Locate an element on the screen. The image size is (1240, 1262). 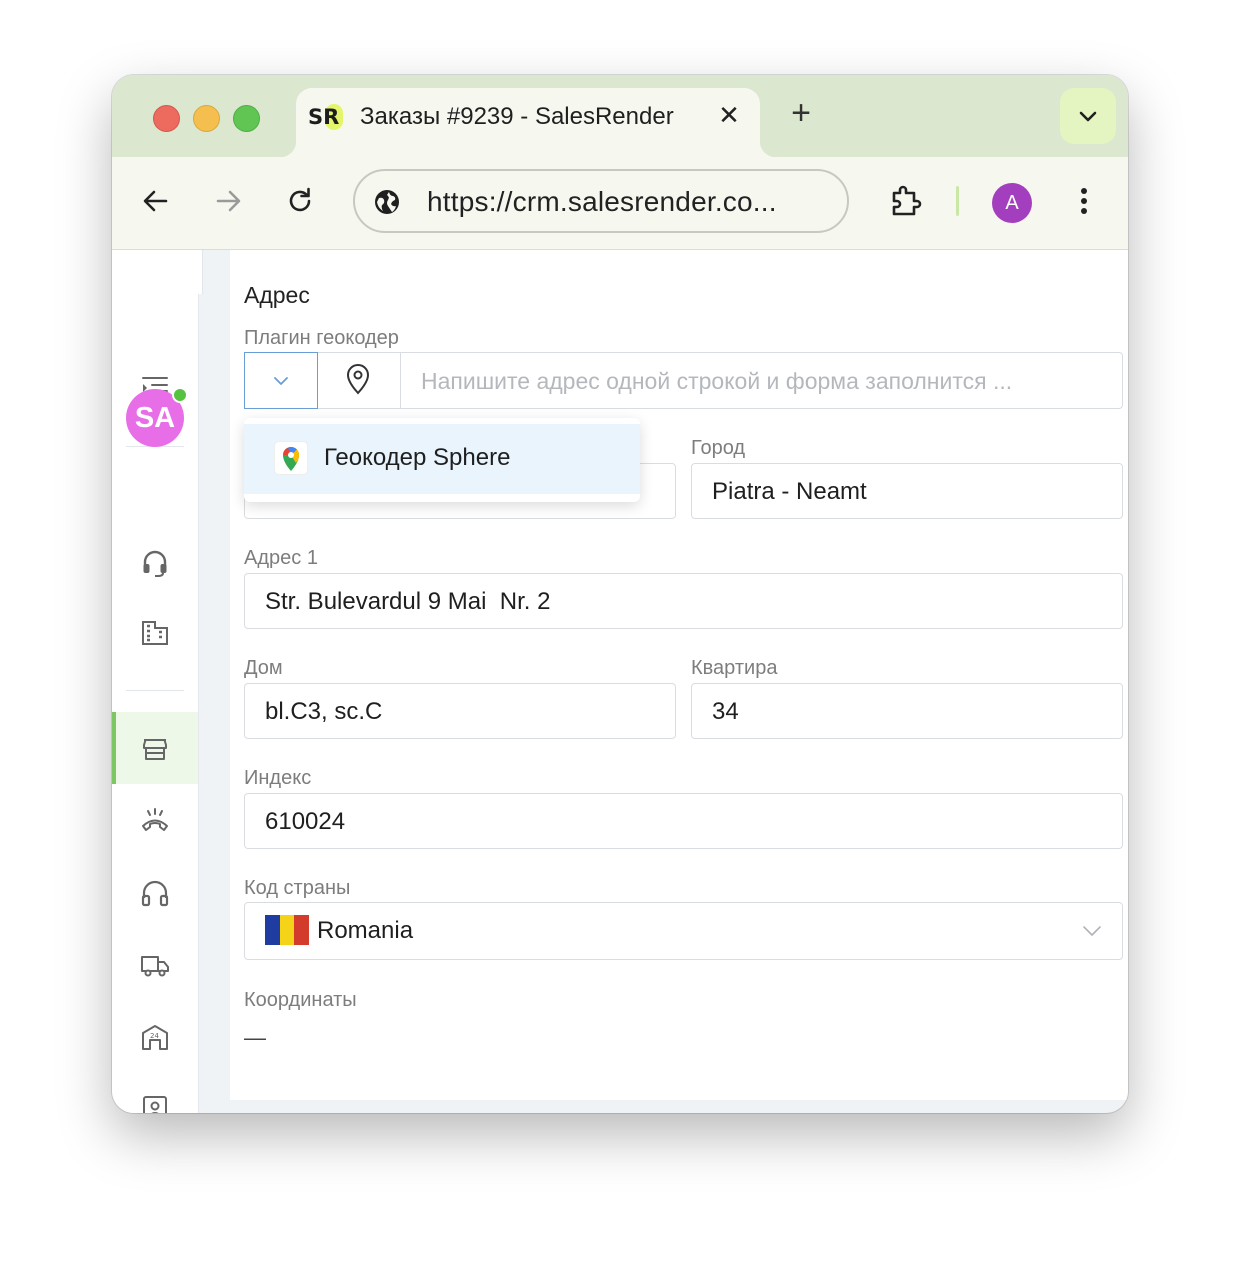
index-value: 610024 is located at coordinates (305, 821).